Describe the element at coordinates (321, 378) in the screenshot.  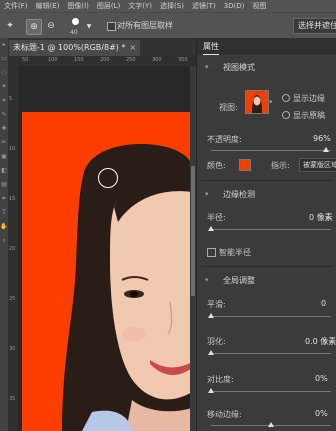
I see `contrast-value: 0%` at that location.